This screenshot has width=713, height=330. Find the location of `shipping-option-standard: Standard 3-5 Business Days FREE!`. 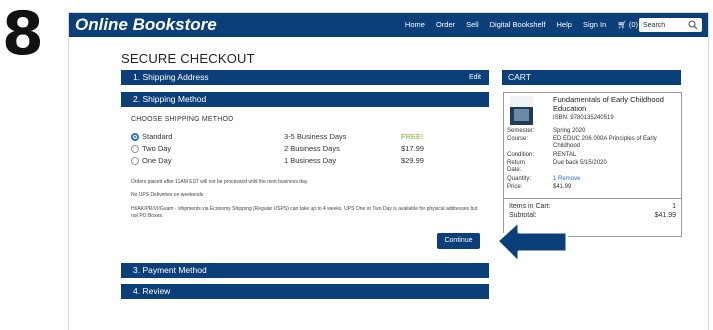

shipping-option-standard: Standard 3-5 Business Days FREE! is located at coordinates (305, 137).